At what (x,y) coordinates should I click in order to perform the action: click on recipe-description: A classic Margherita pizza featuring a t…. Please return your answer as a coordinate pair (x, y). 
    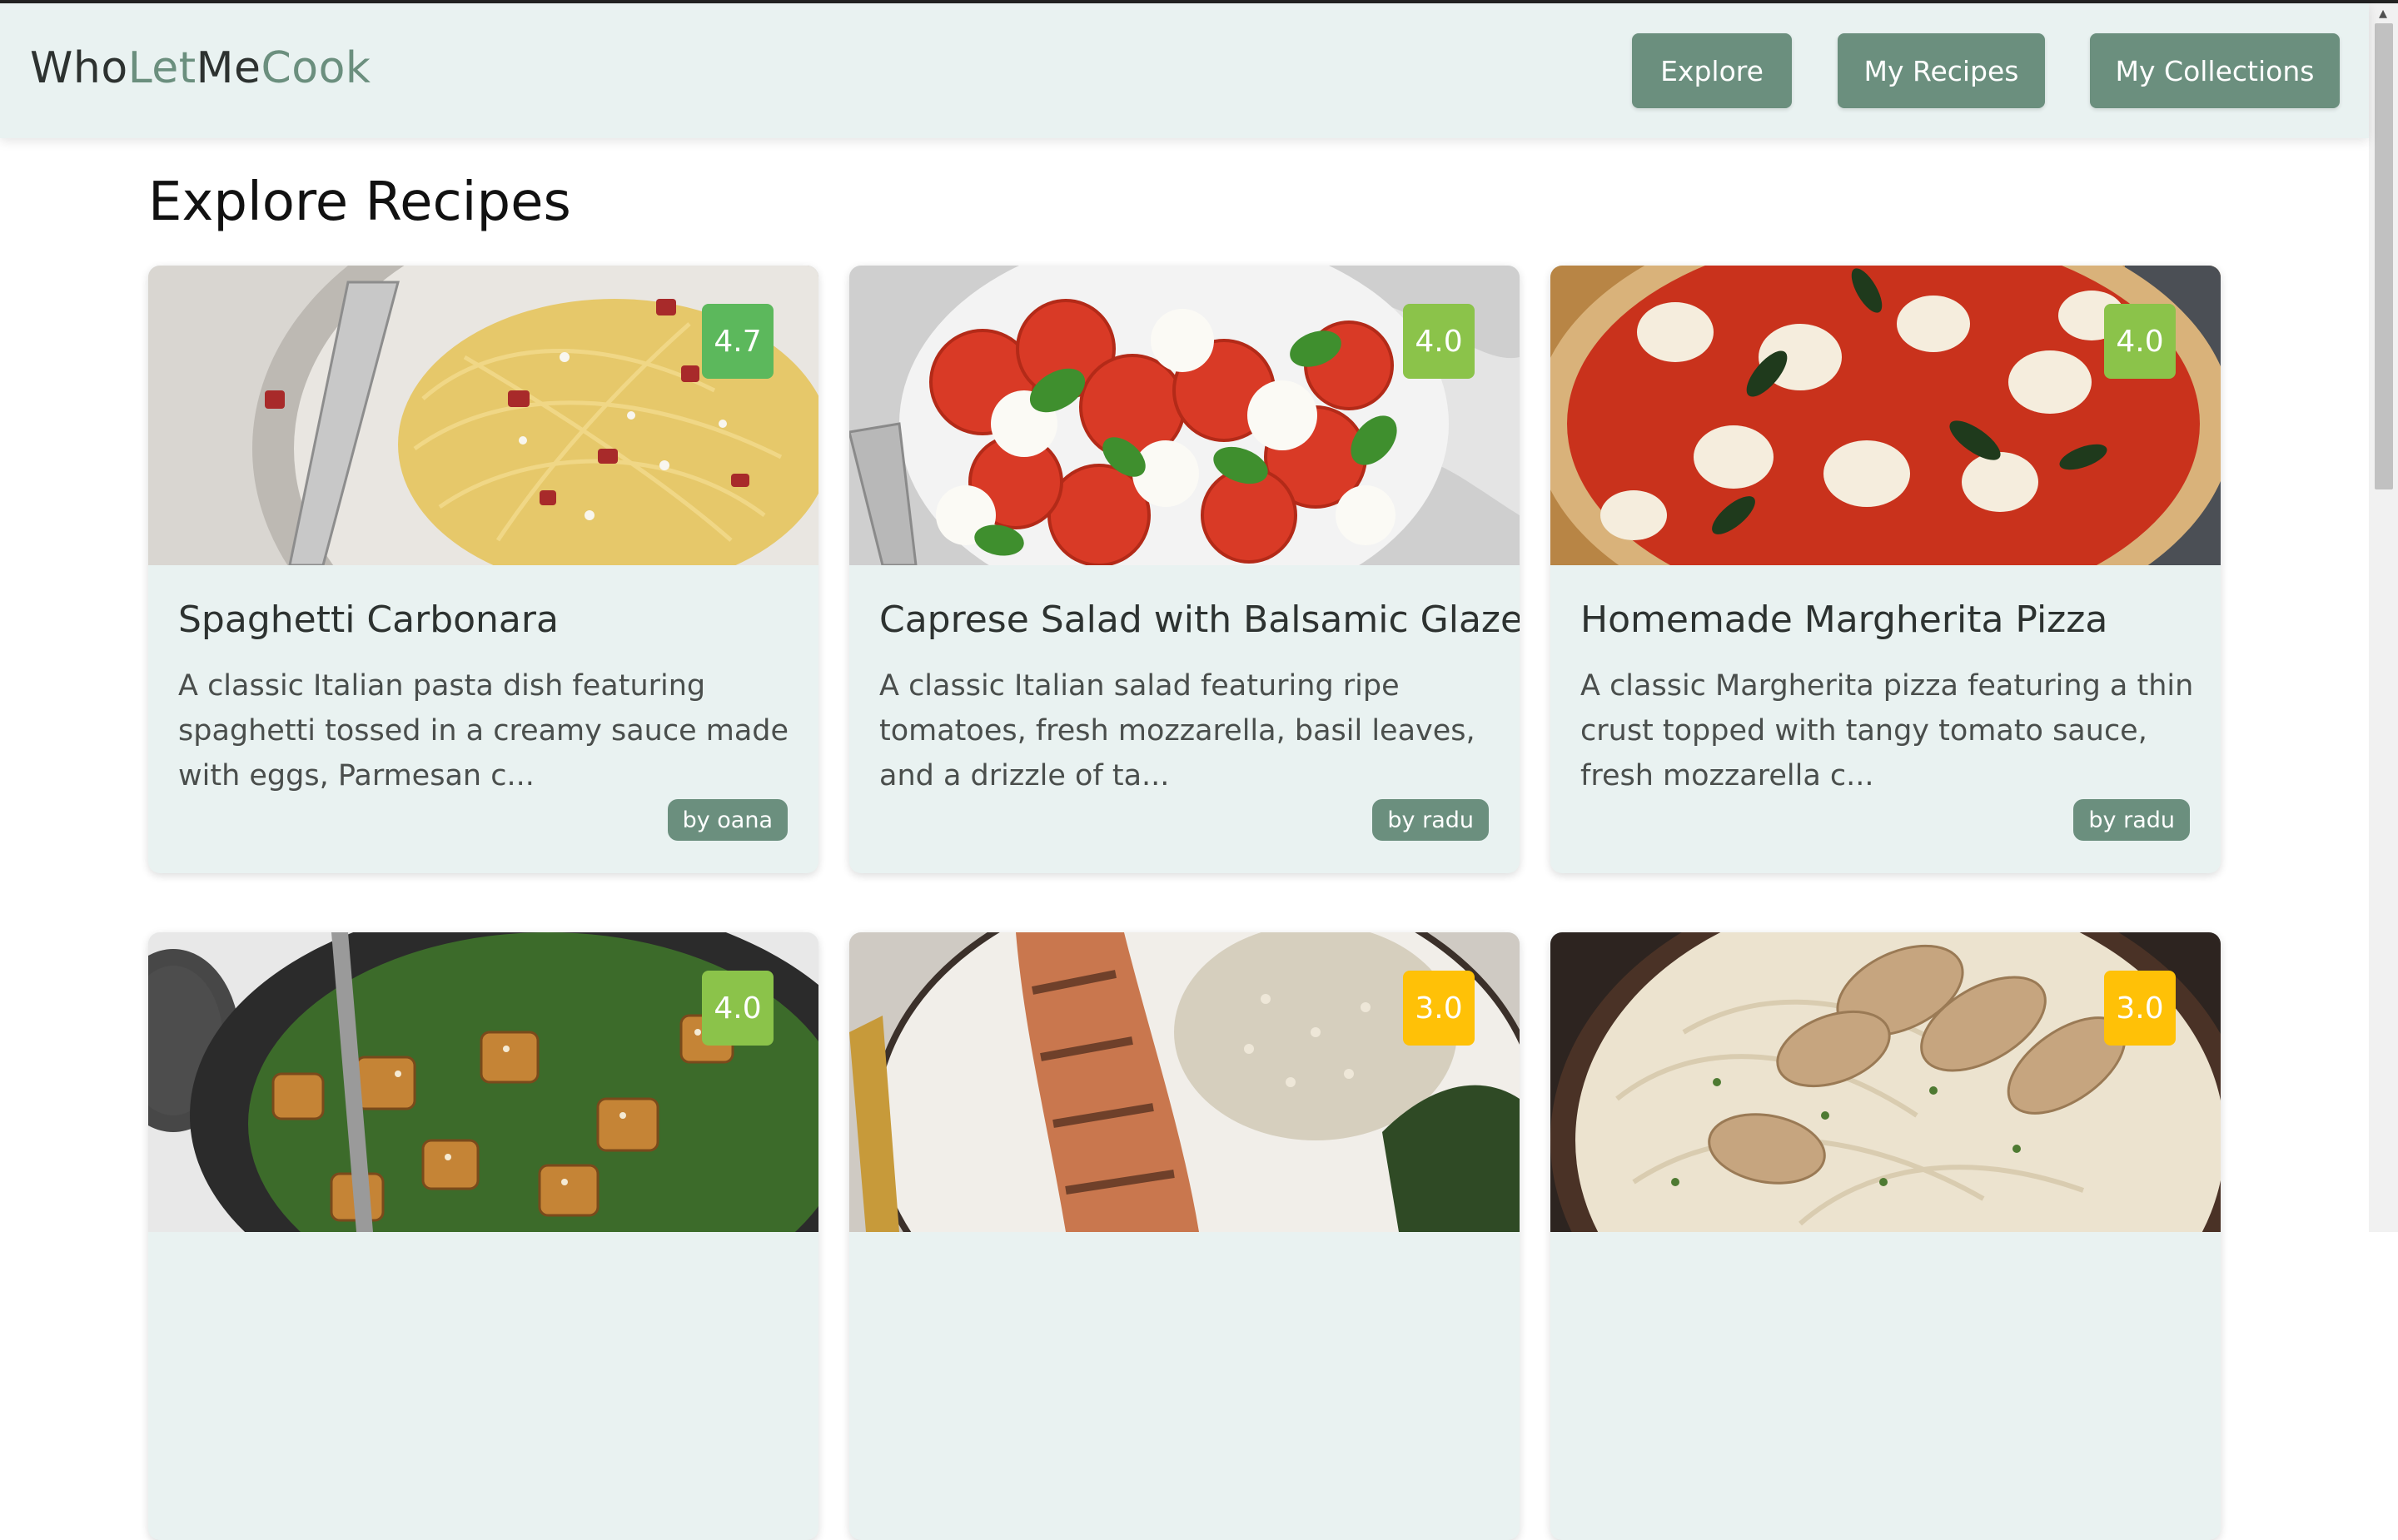
    Looking at the image, I should click on (1887, 730).